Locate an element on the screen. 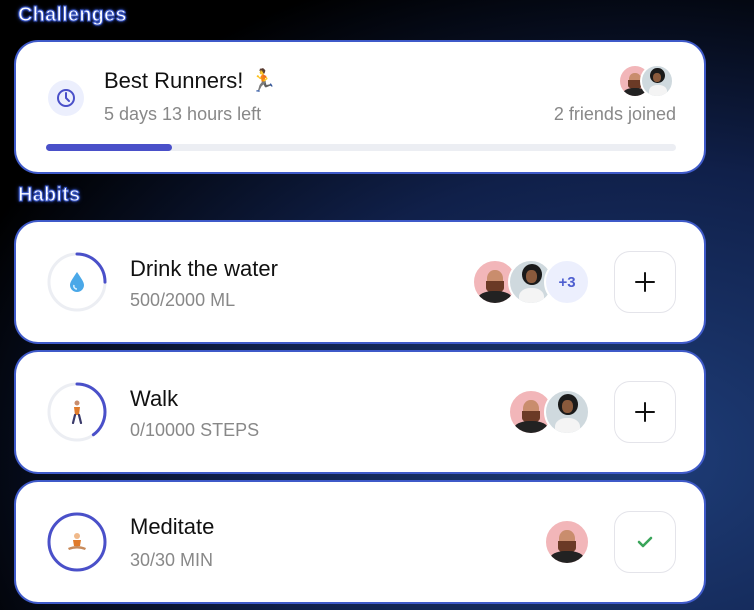 The width and height of the screenshot is (754, 610). check-icon is located at coordinates (645, 542).